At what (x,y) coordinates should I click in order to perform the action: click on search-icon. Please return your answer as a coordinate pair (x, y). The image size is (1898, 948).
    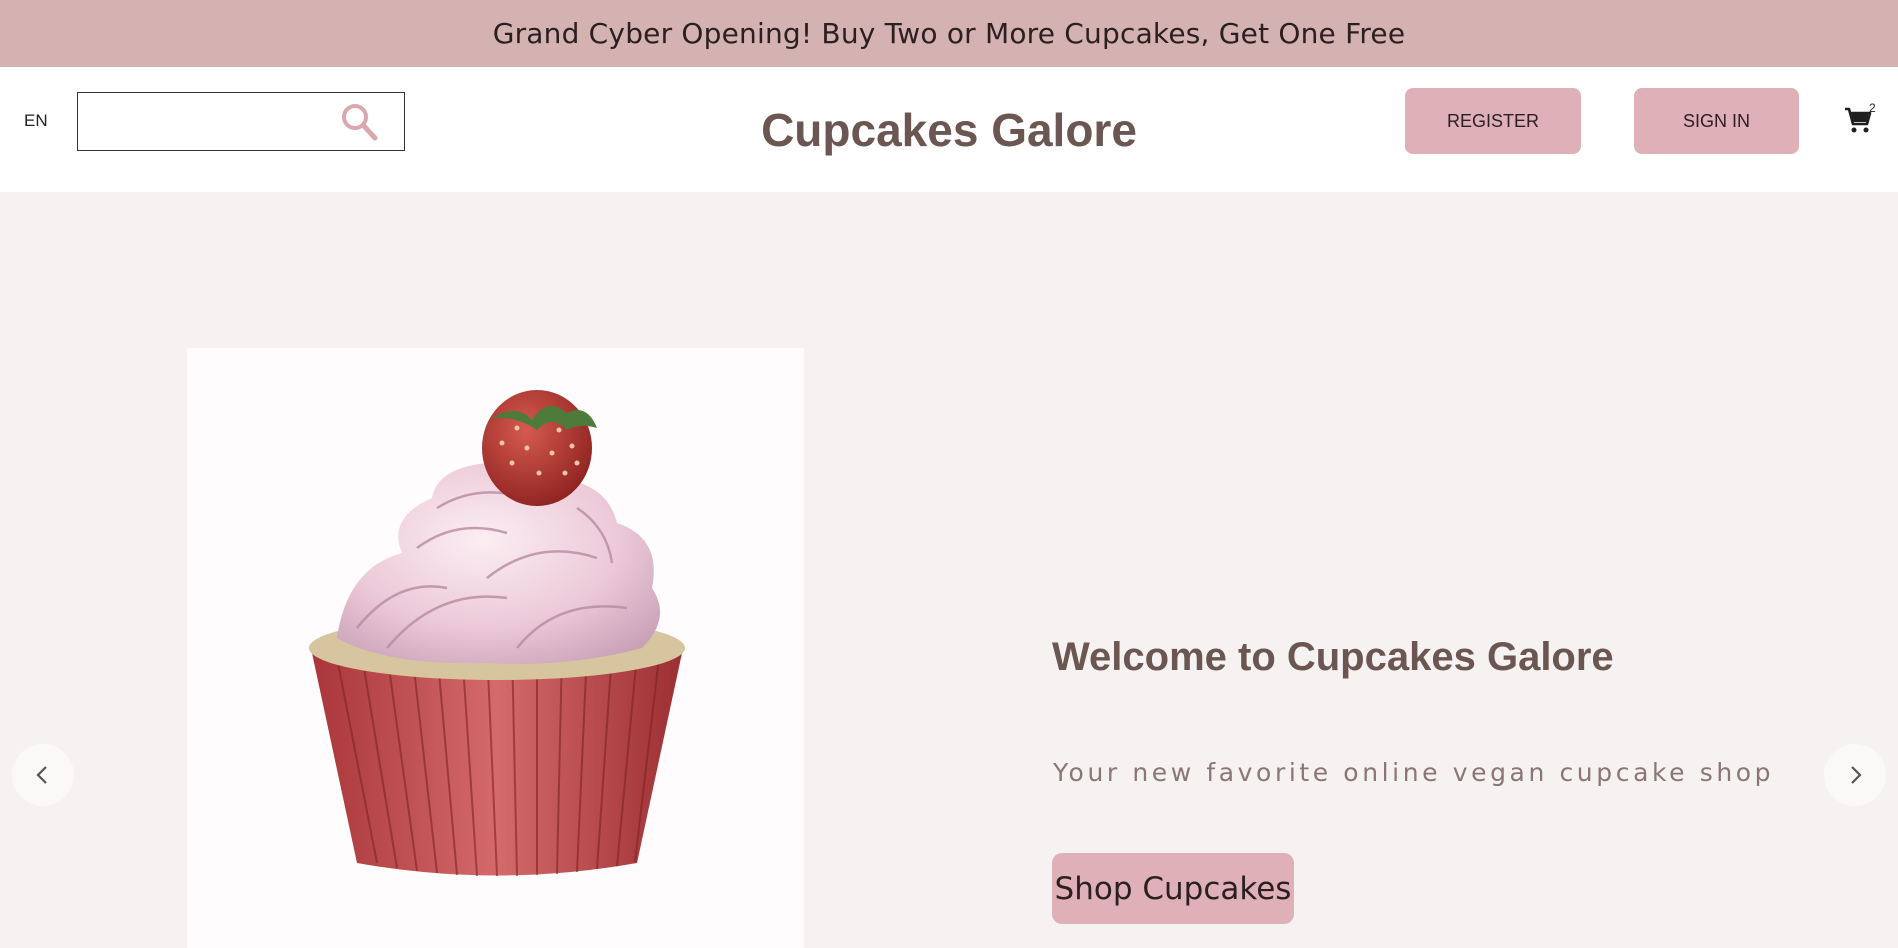
    Looking at the image, I should click on (359, 122).